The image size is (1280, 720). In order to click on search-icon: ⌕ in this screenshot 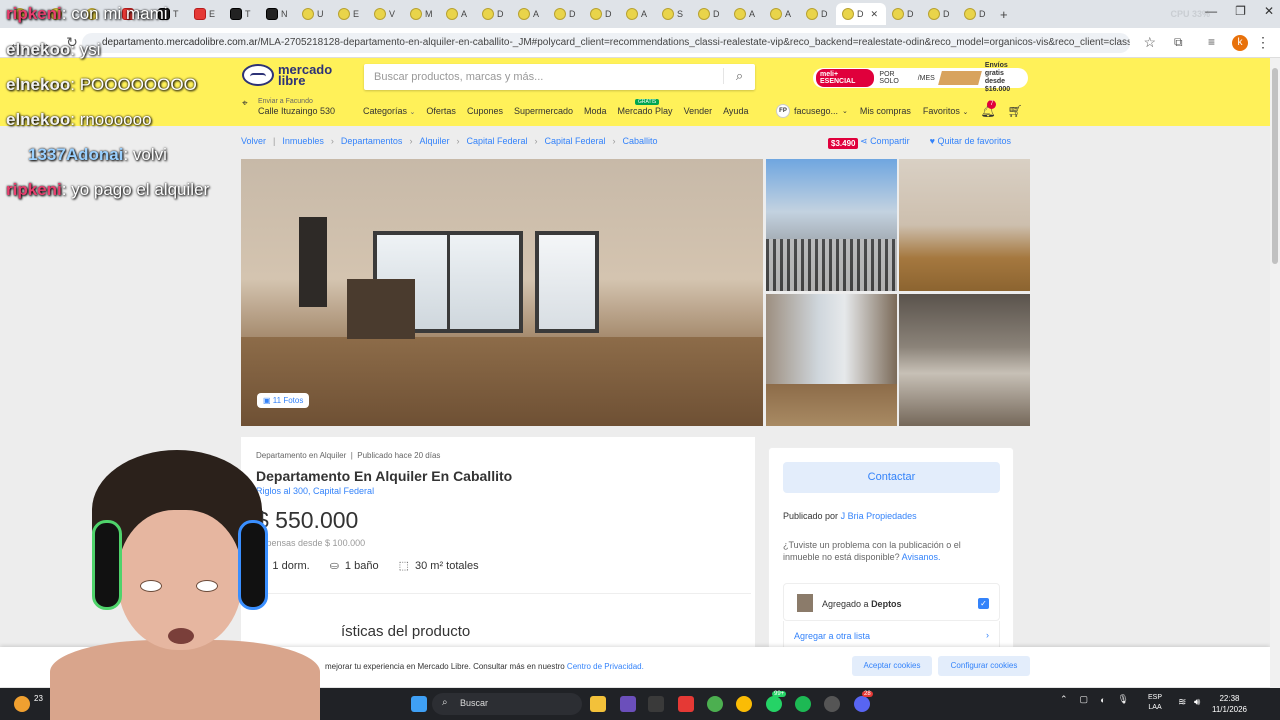, I will do `click(739, 76)`.